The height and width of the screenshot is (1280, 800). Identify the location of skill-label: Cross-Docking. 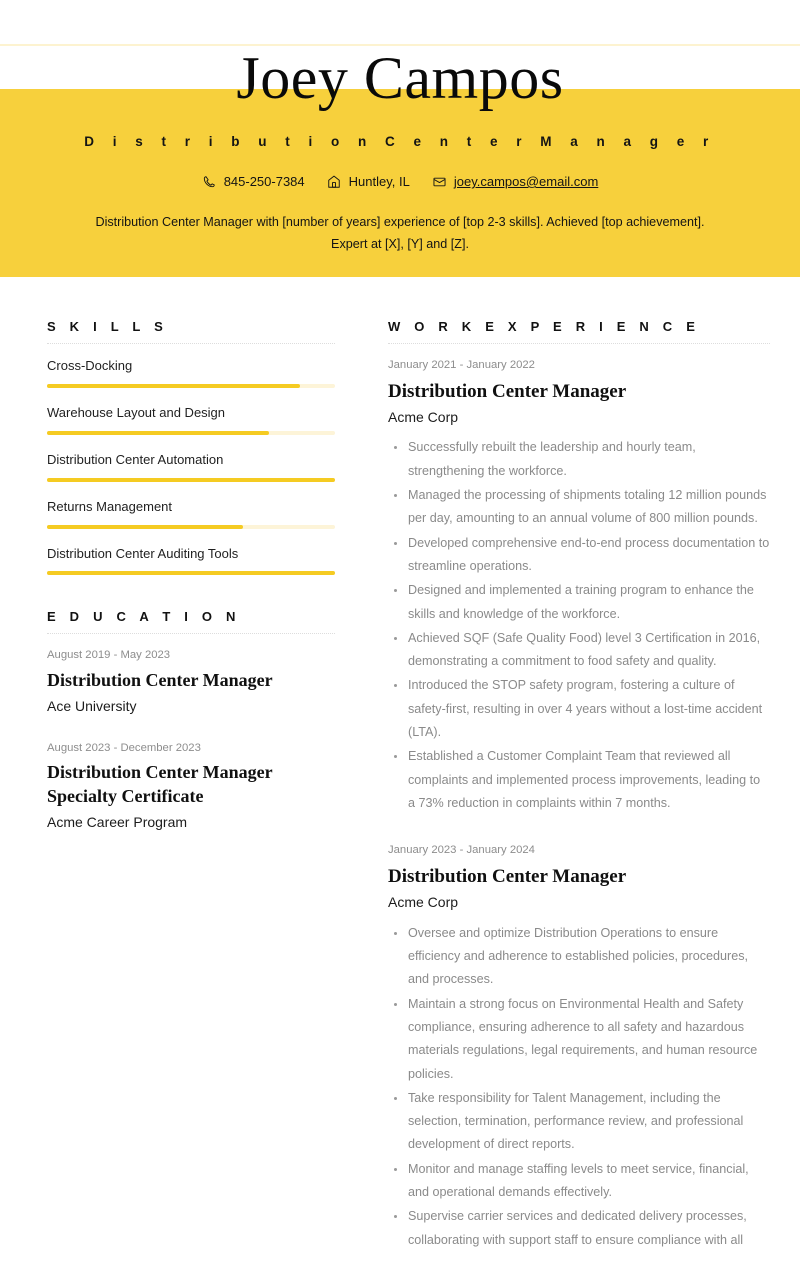
(90, 365).